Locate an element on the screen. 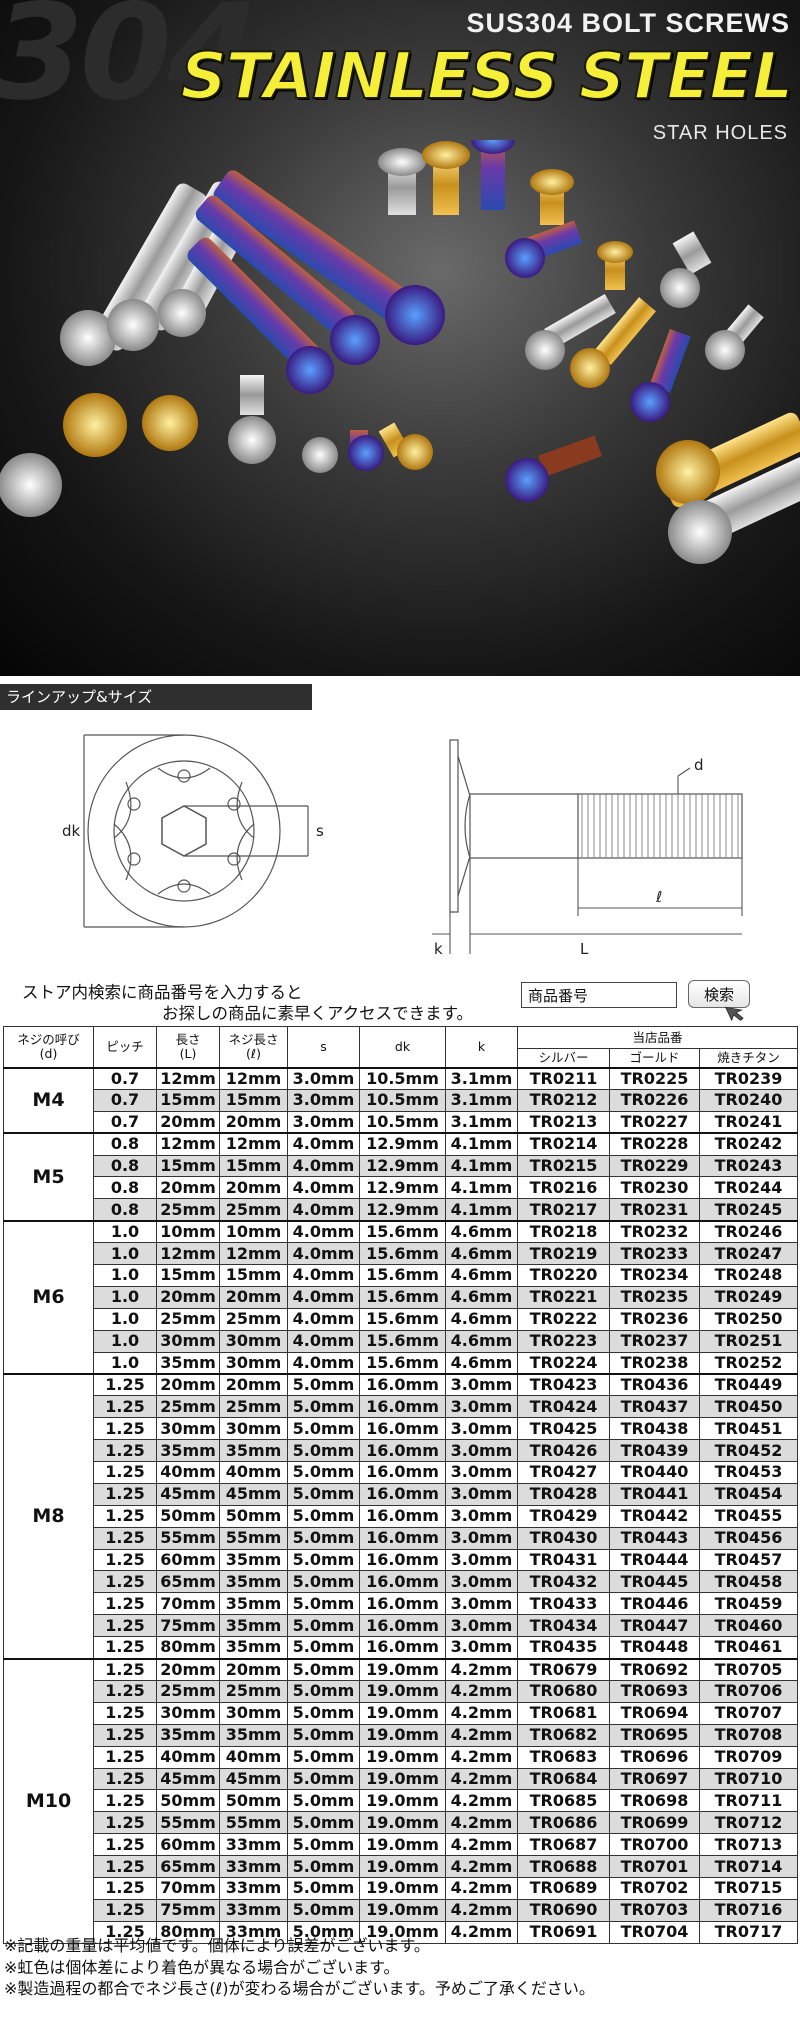  length-cell: 20mm is located at coordinates (188, 1297).